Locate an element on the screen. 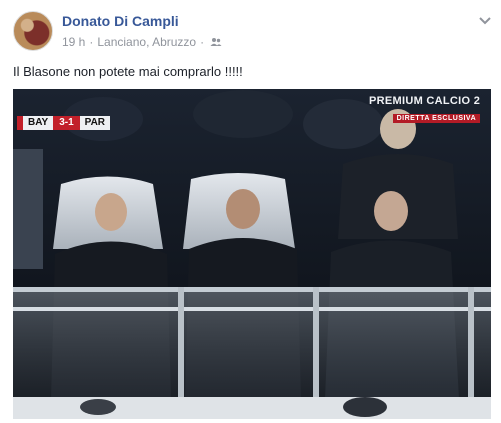 The height and width of the screenshot is (423, 501). match-score: 3-1 is located at coordinates (66, 123).